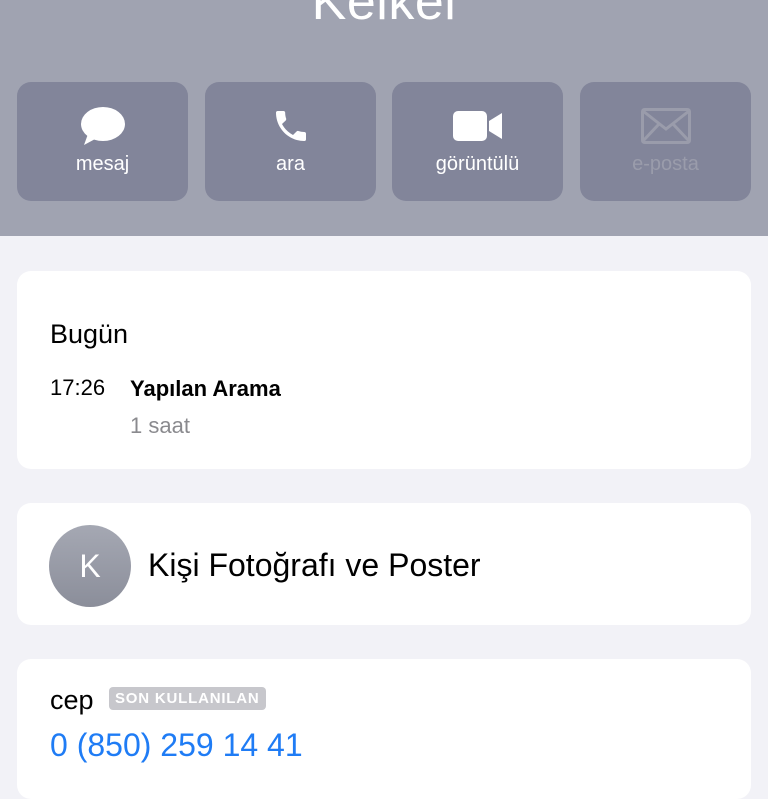 The width and height of the screenshot is (768, 799). What do you see at coordinates (665, 164) in the screenshot?
I see `email-button-label: e-posta` at bounding box center [665, 164].